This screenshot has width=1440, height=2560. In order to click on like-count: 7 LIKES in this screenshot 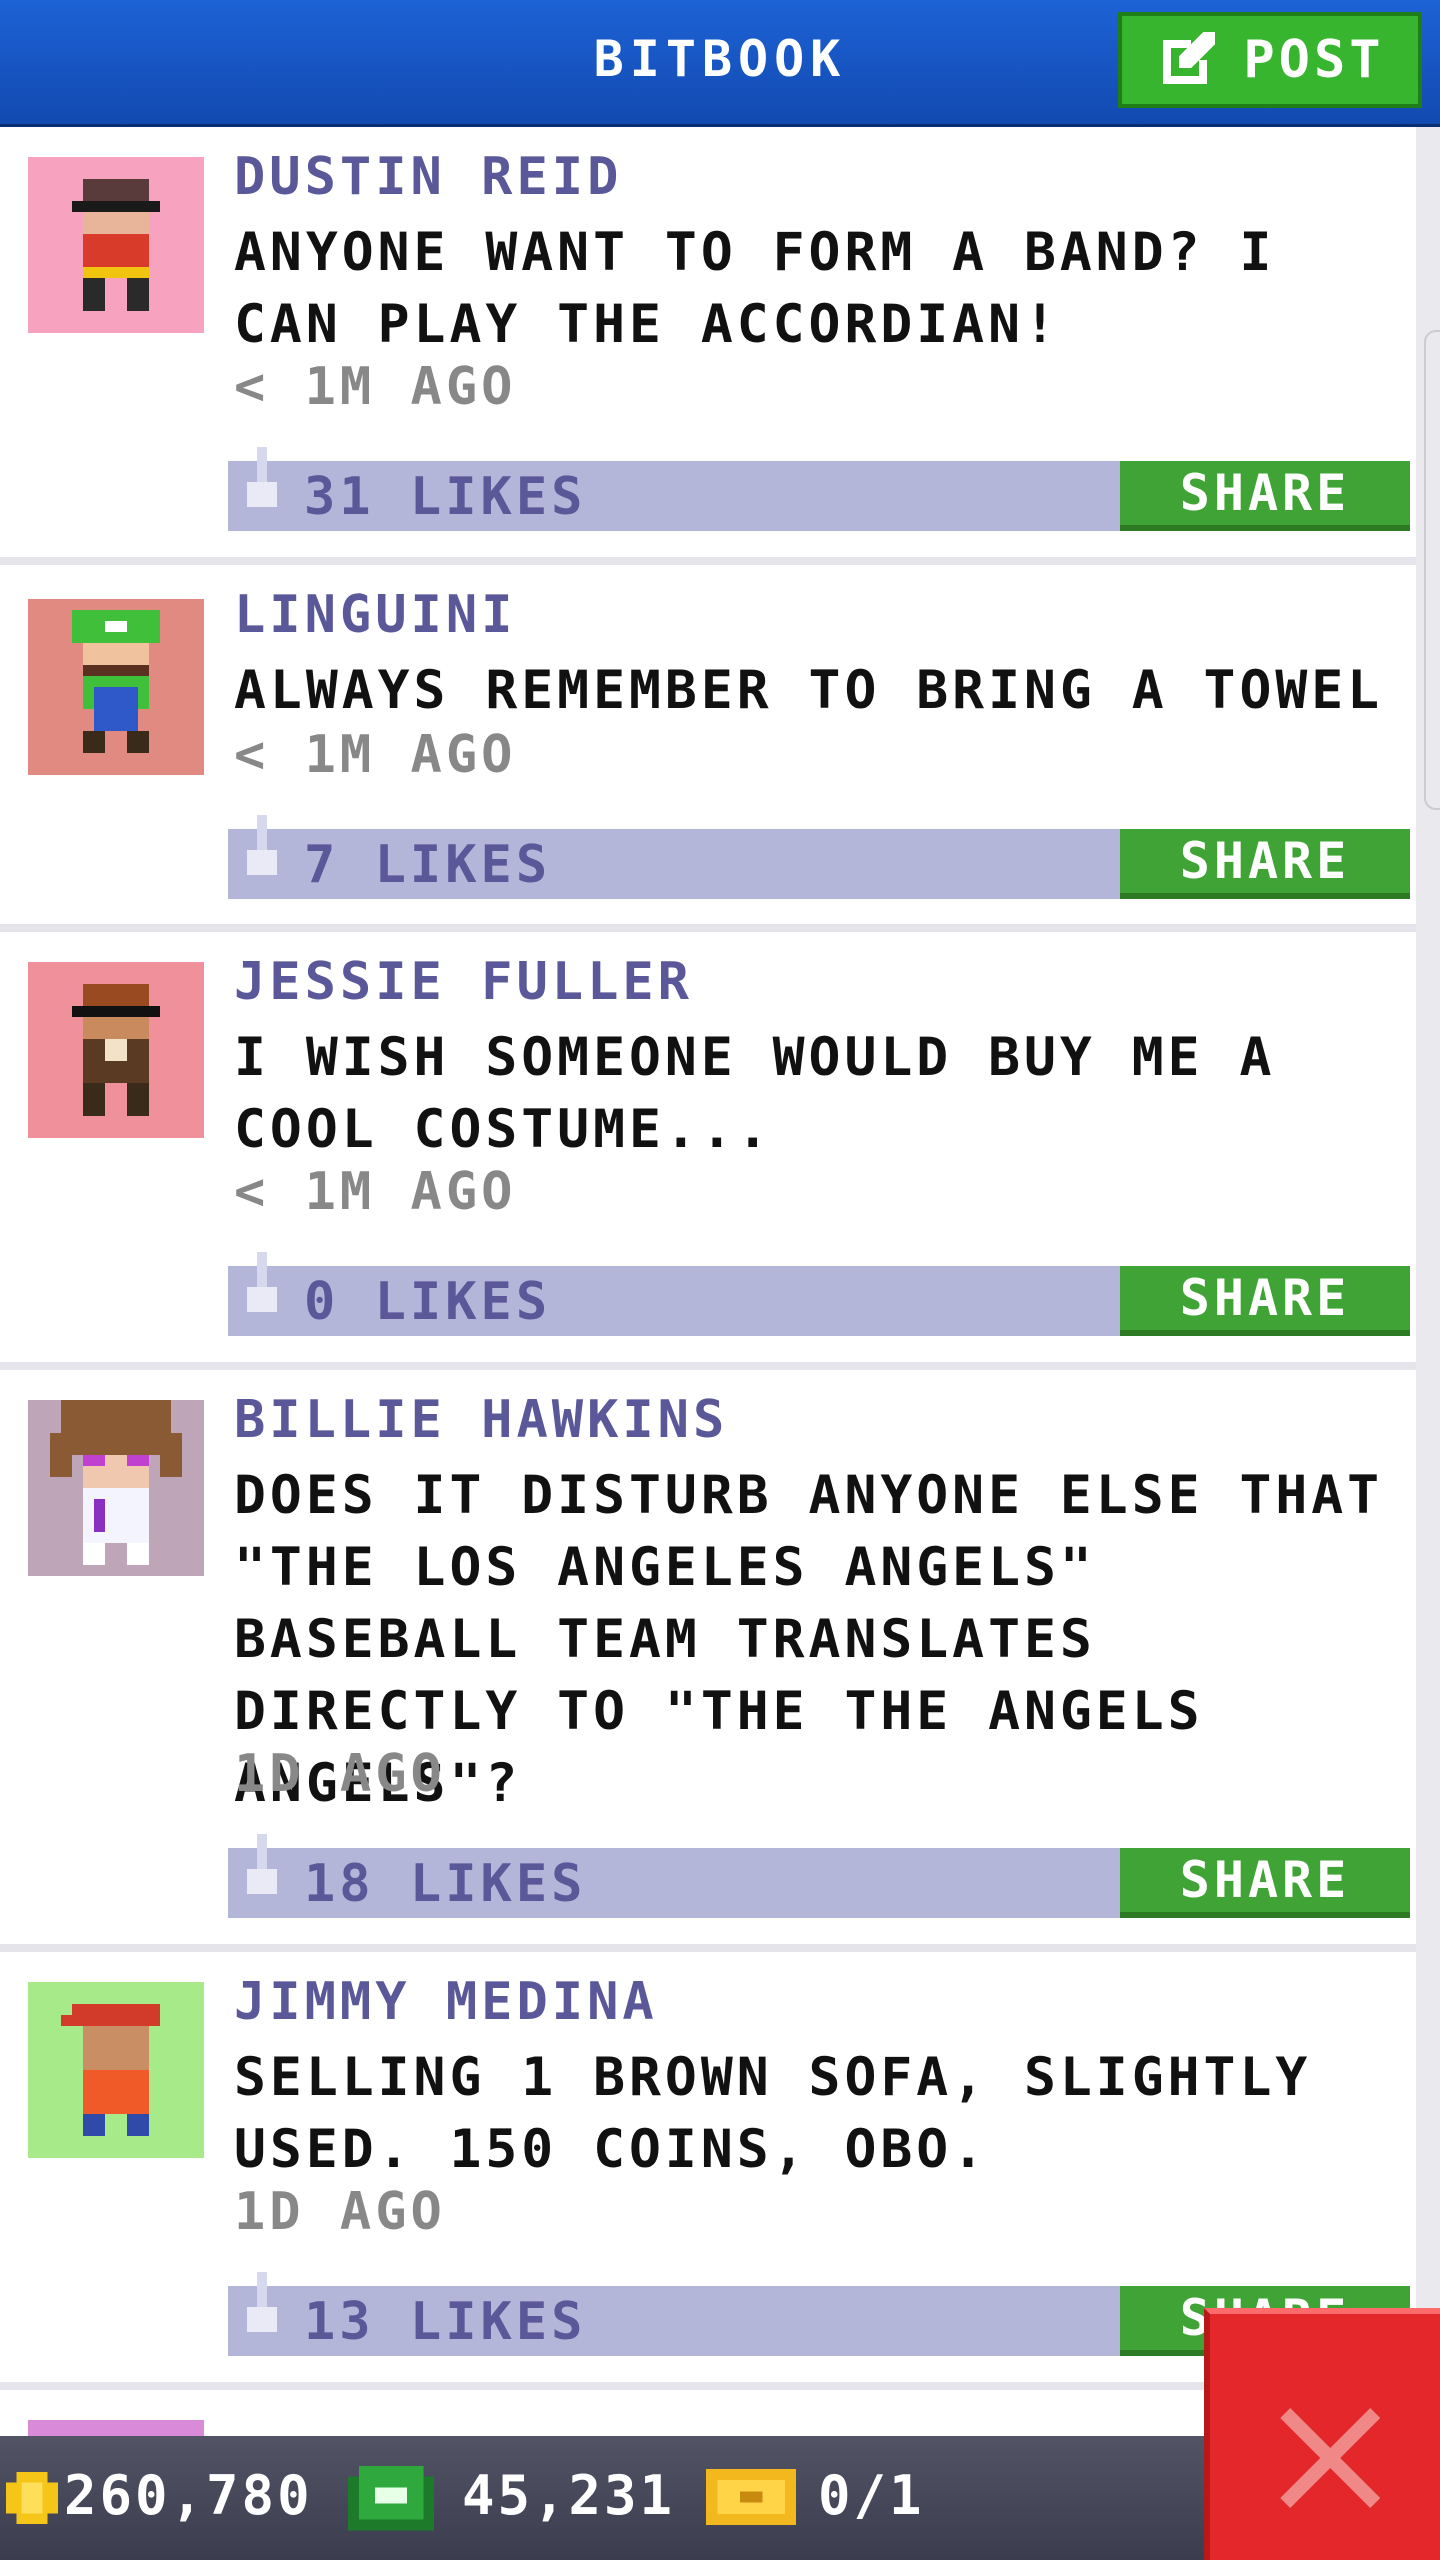, I will do `click(428, 865)`.